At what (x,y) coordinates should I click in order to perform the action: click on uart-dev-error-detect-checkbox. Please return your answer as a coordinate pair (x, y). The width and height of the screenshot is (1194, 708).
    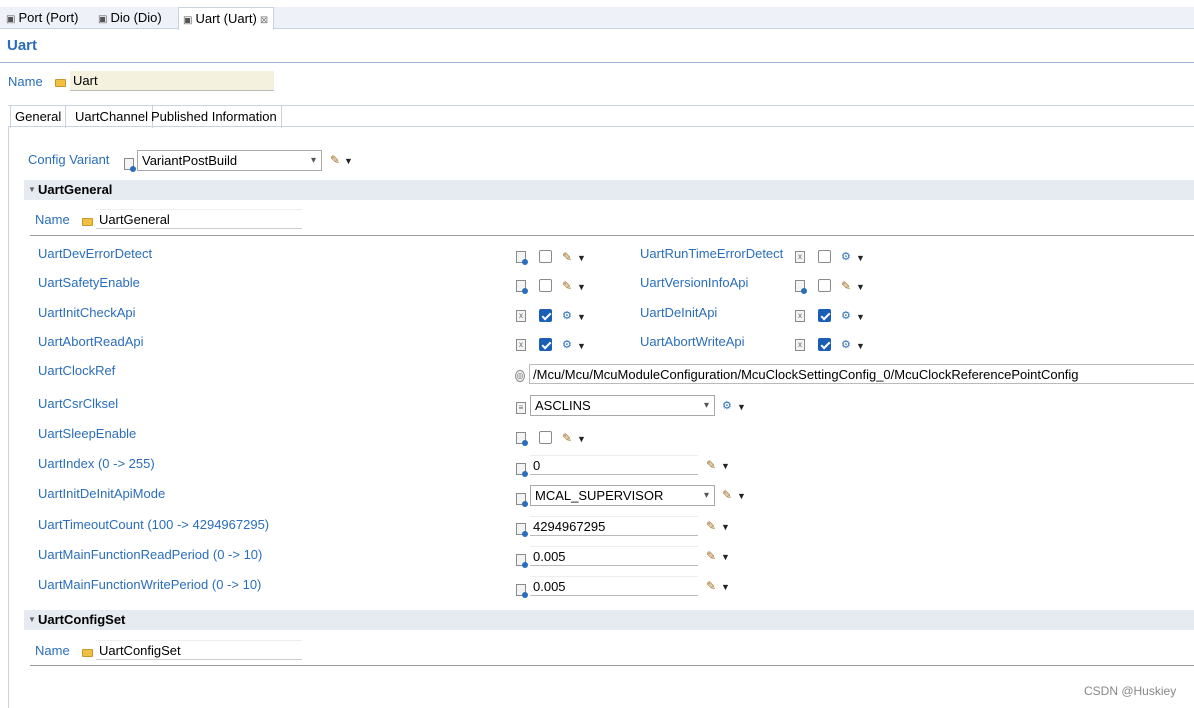
    Looking at the image, I should click on (545, 256).